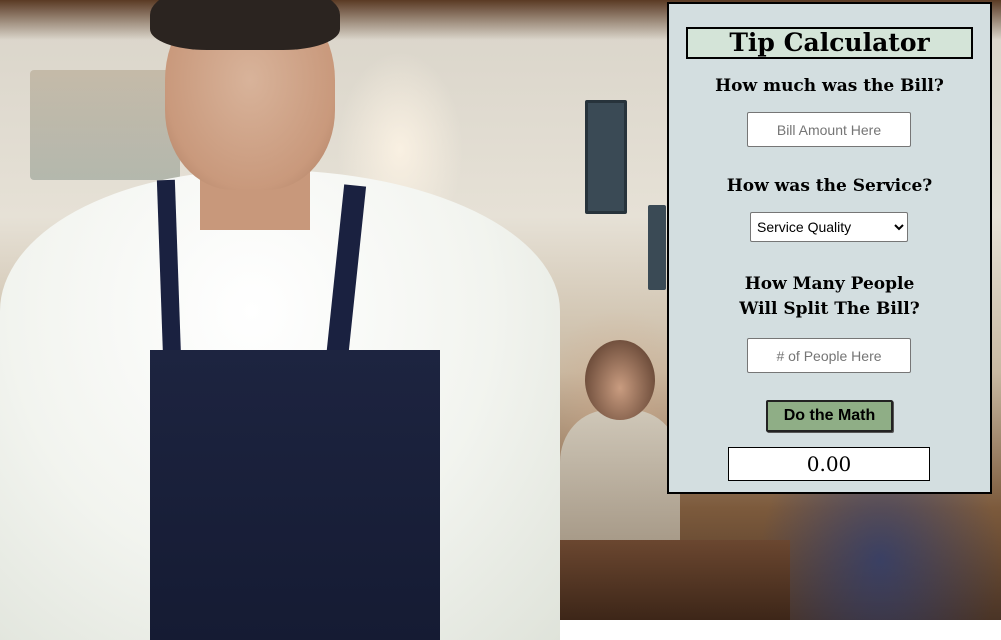 The height and width of the screenshot is (640, 1001). What do you see at coordinates (829, 355) in the screenshot?
I see `people-count-input` at bounding box center [829, 355].